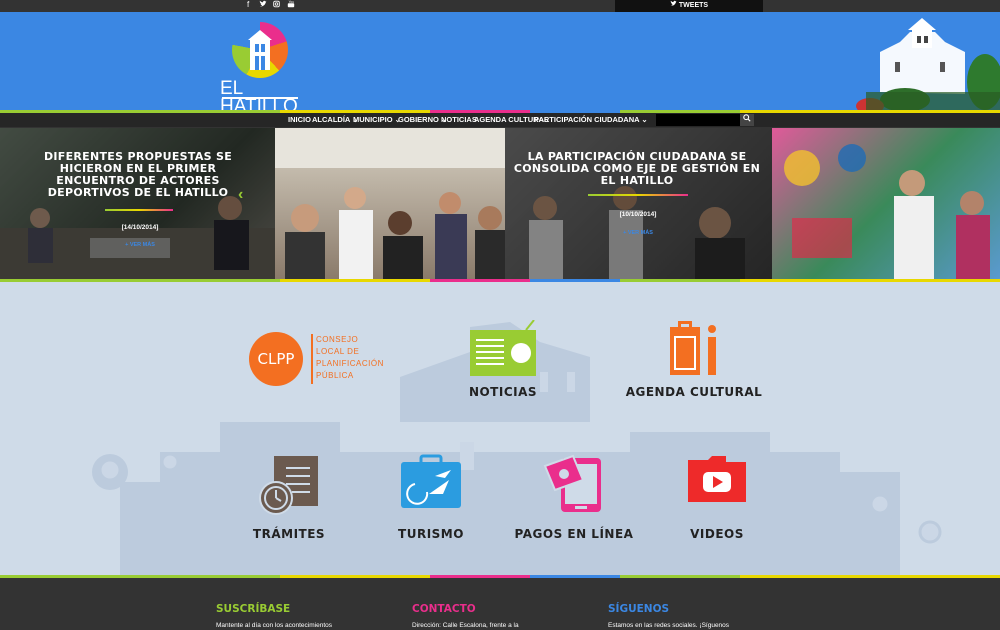 This screenshot has width=1000, height=630. Describe the element at coordinates (431, 482) in the screenshot. I see `suitcase-icon` at that location.